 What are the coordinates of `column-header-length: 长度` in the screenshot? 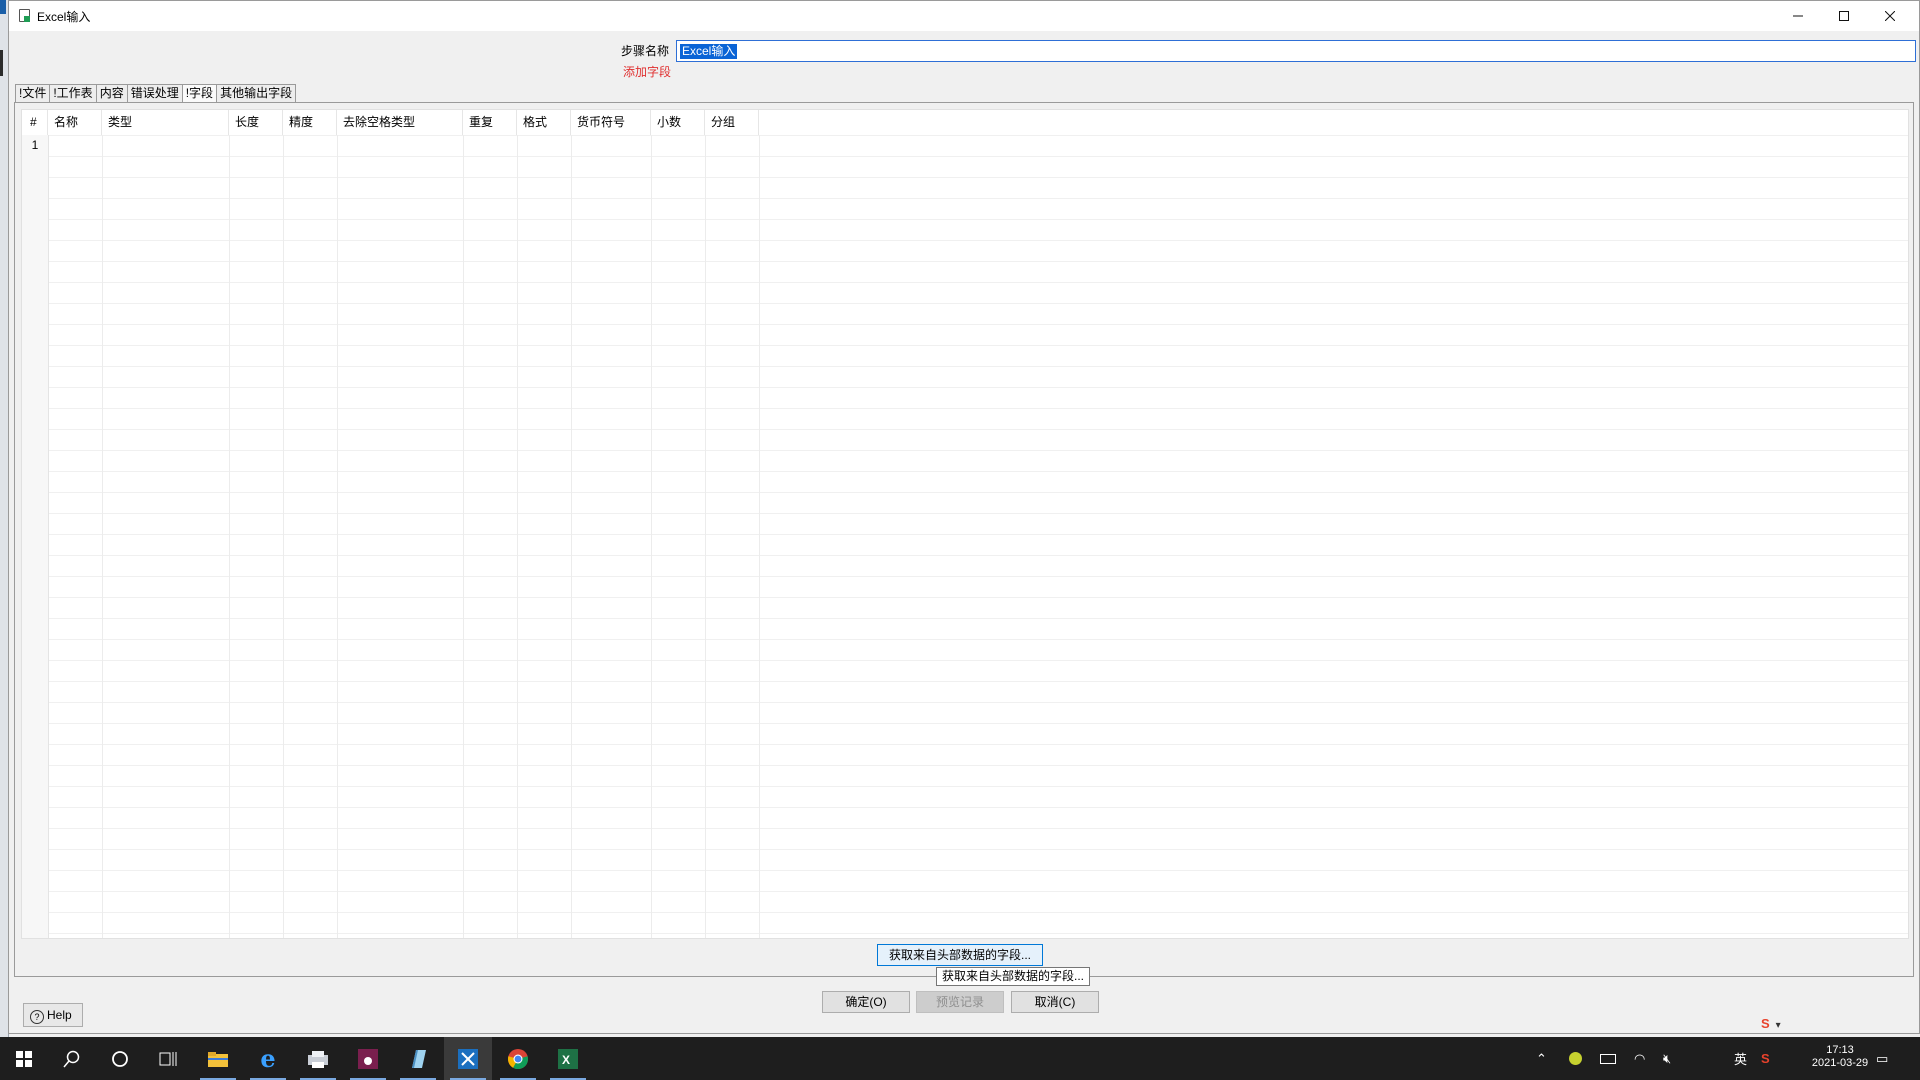 It's located at (256, 122).